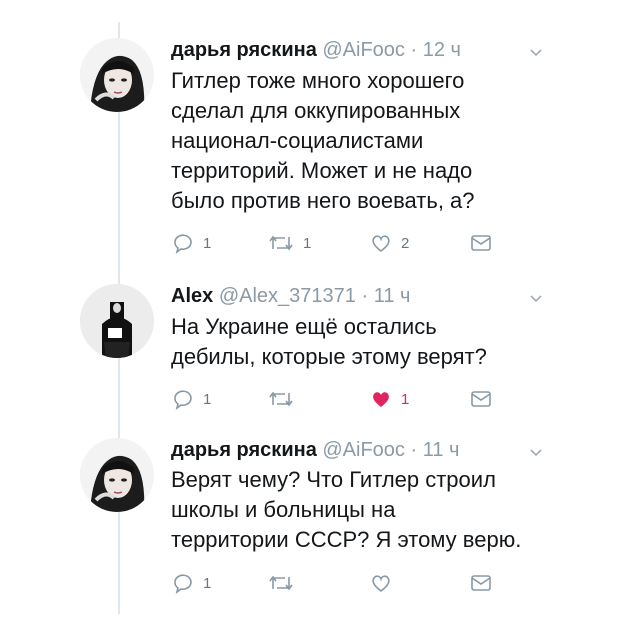 This screenshot has width=617, height=624. I want to click on tweet-text-line: сделал для оккупированных, so click(316, 110).